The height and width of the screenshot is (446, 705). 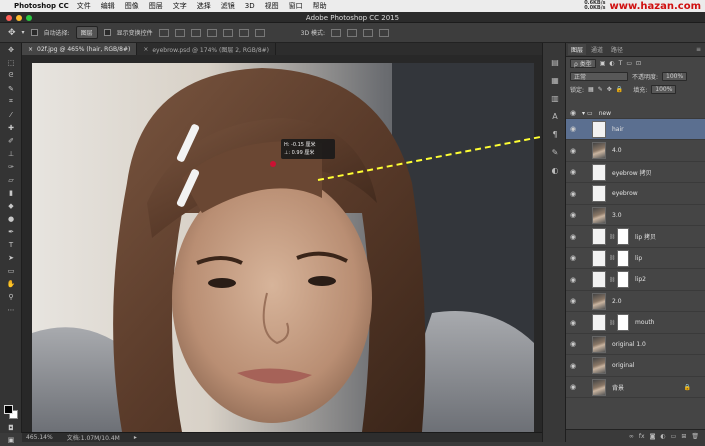 I want to click on panel-tabs: 图层 通道 路径 ≡, so click(x=635, y=50).